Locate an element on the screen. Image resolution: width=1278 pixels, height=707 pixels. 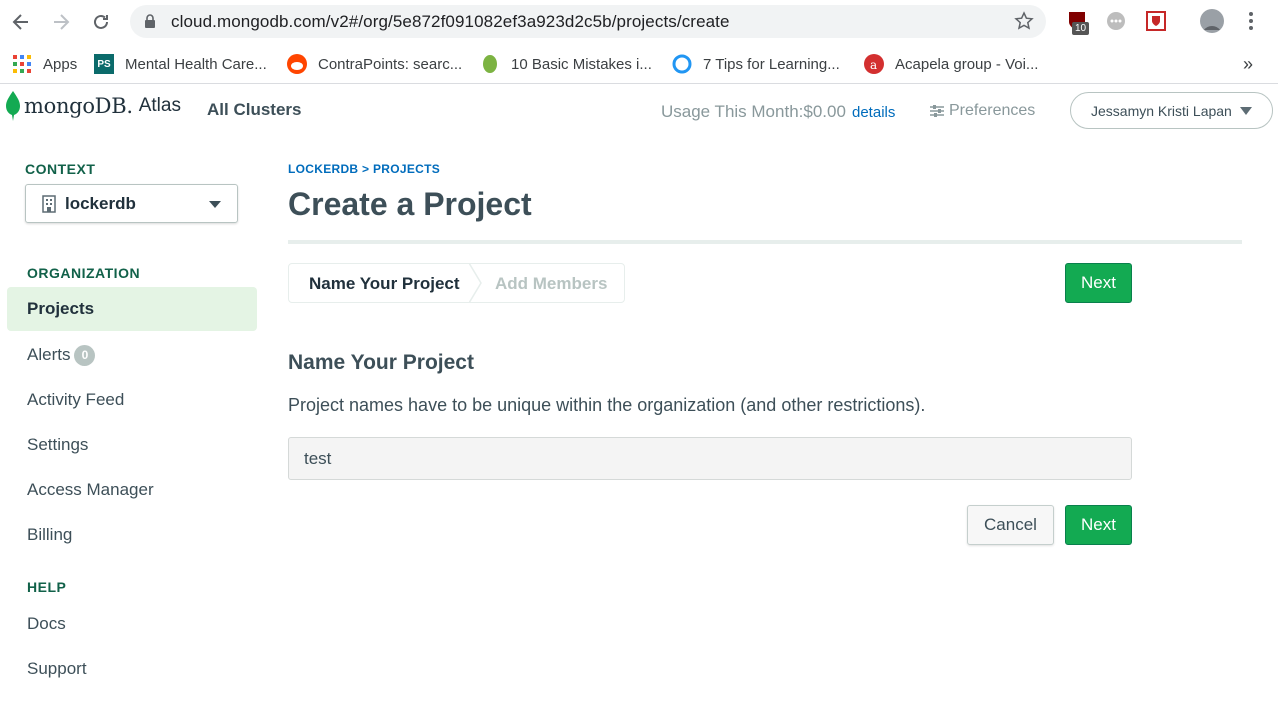
browser-menu-icon is located at coordinates (1251, 21).